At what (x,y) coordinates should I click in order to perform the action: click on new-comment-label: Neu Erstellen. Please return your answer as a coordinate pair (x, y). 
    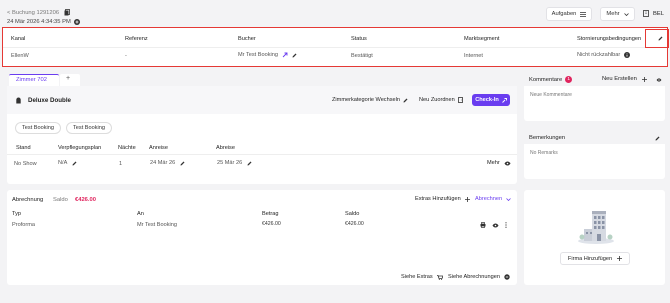
    Looking at the image, I should click on (619, 79).